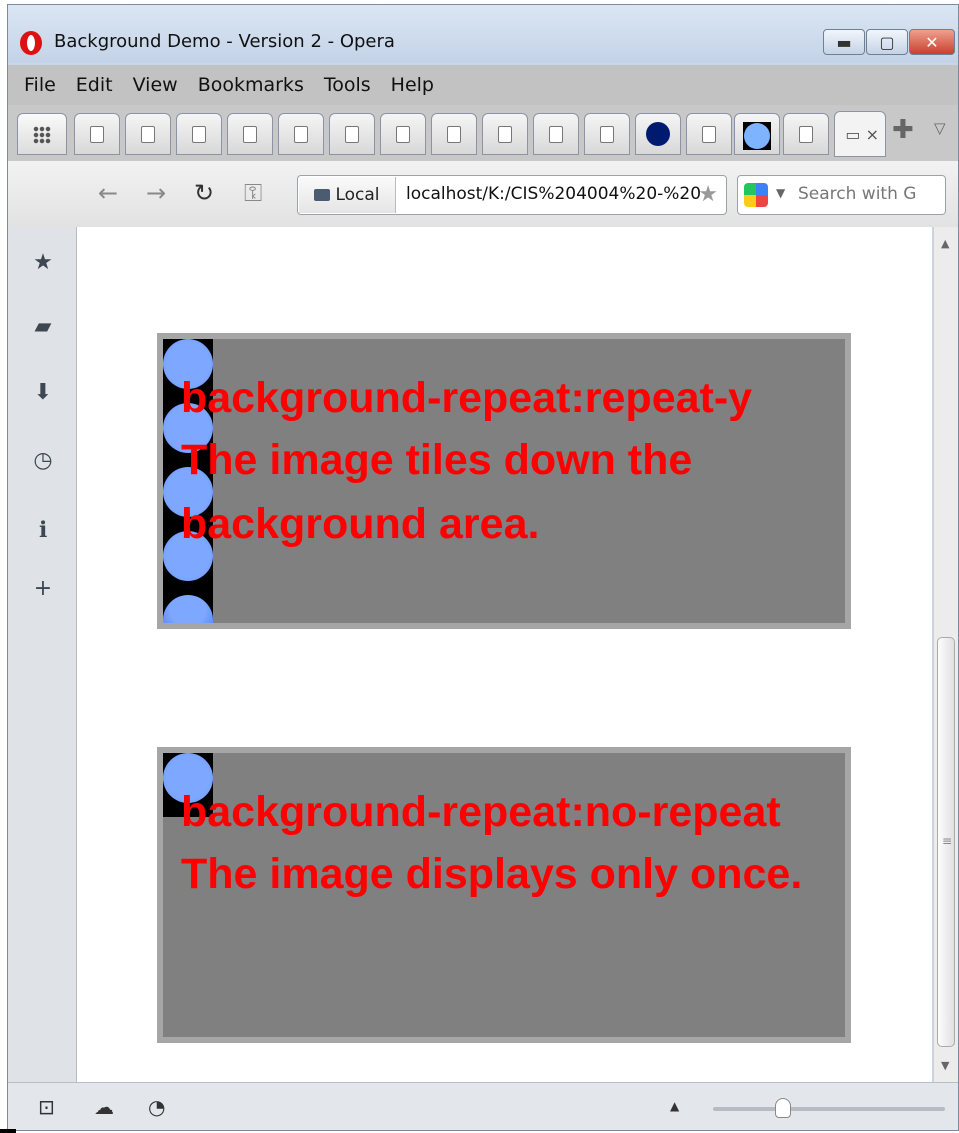 This screenshot has width=959, height=1133. I want to click on menu-bar: File Edit View Bookmarks Tools Help, so click(483, 85).